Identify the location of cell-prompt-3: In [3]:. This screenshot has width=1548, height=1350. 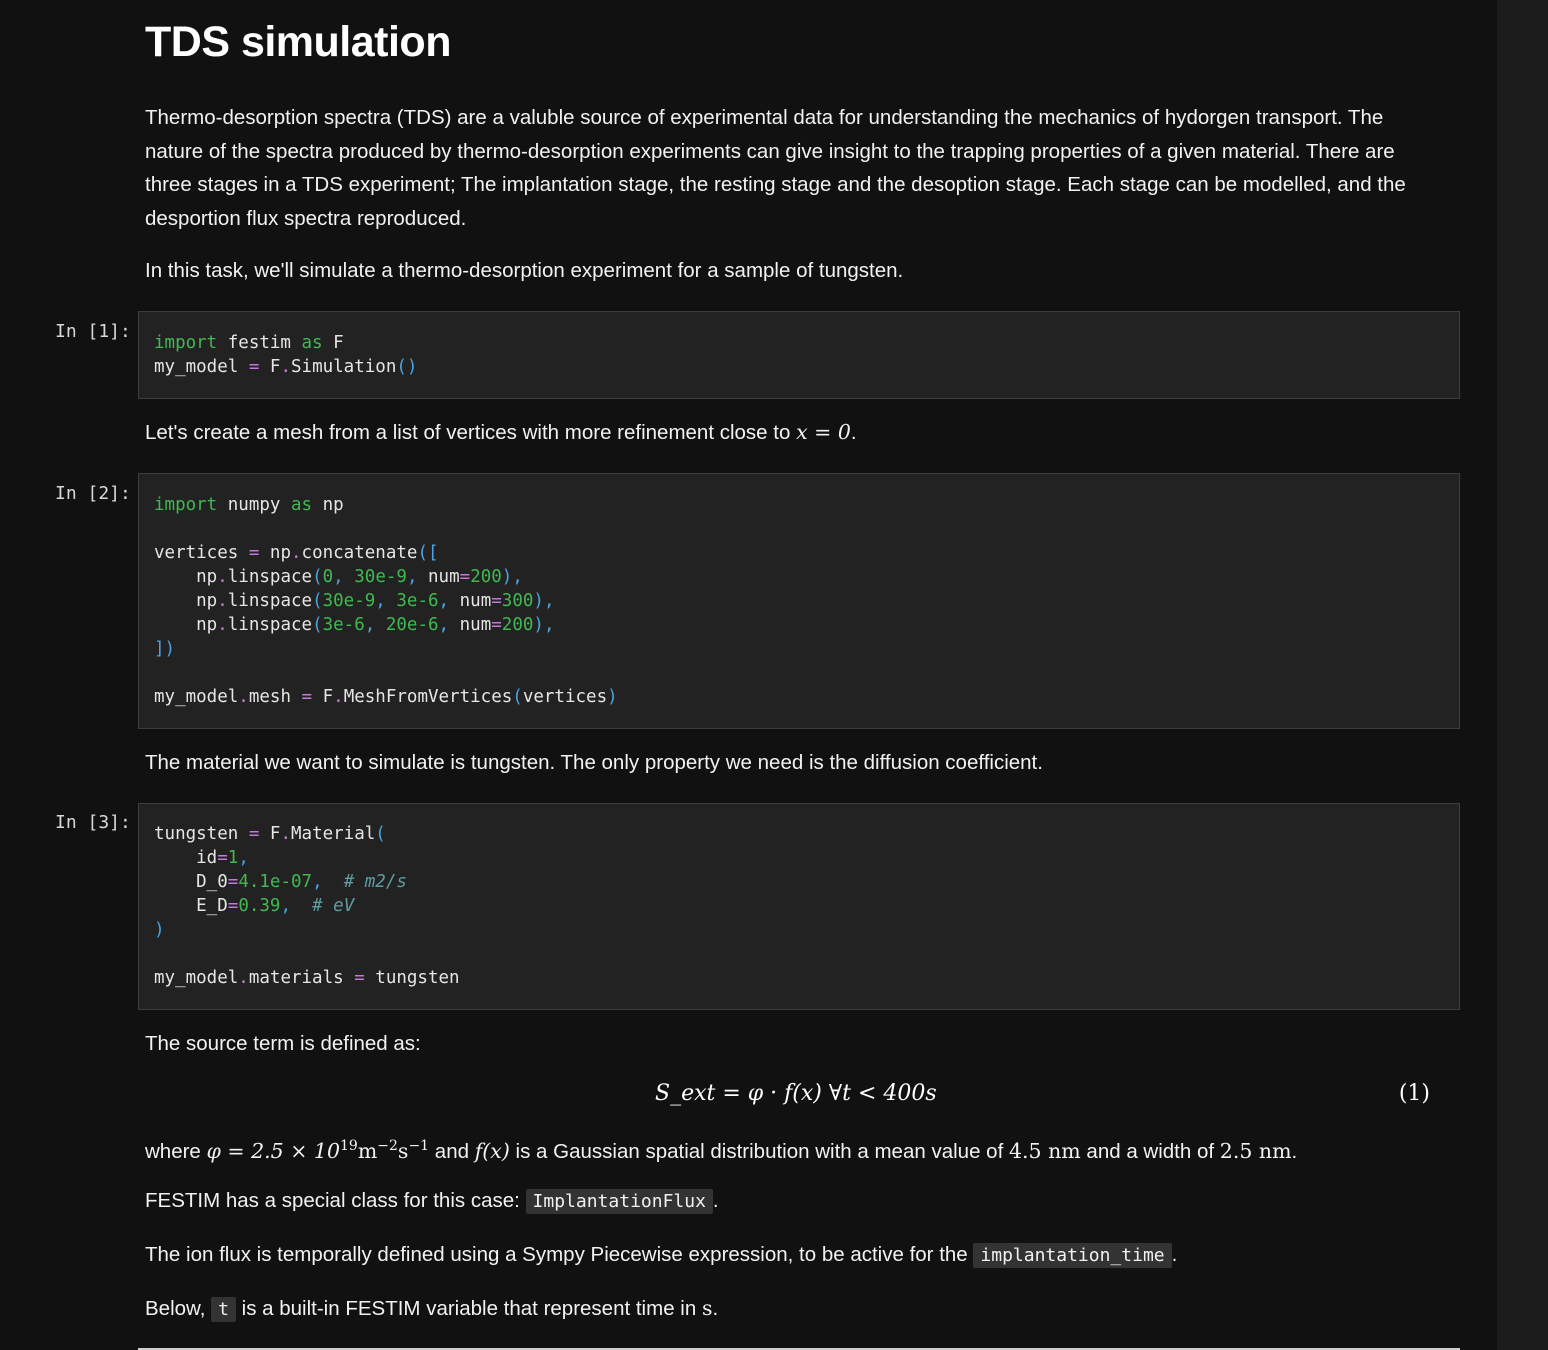
(93, 822).